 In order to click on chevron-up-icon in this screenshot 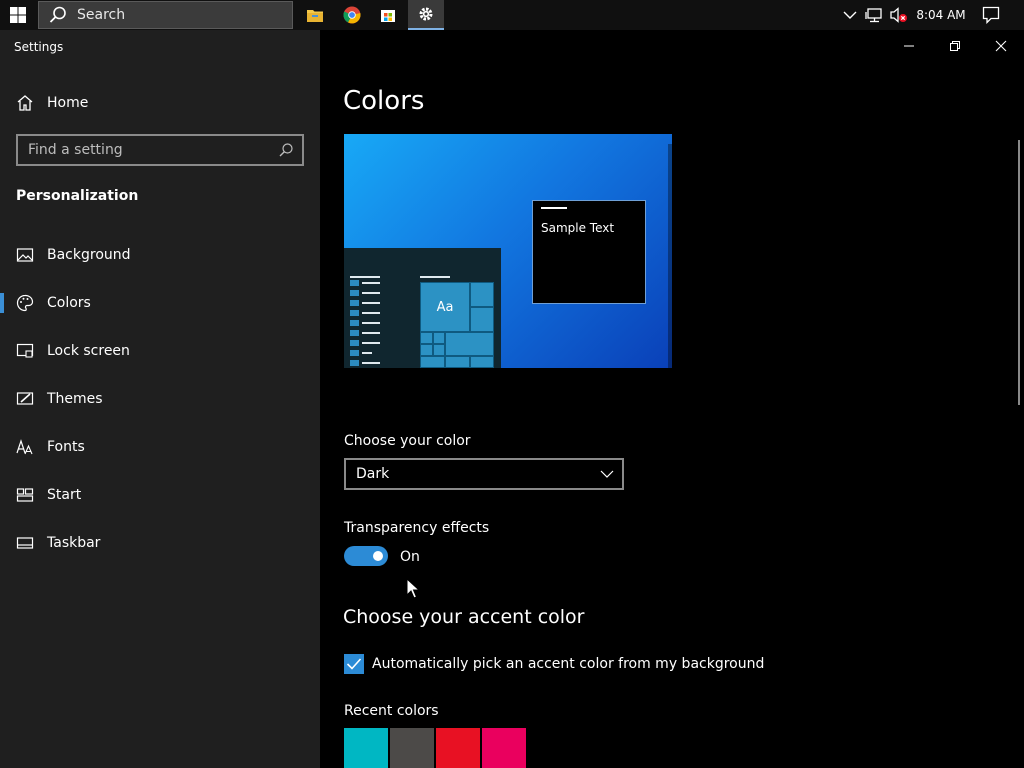, I will do `click(850, 15)`.